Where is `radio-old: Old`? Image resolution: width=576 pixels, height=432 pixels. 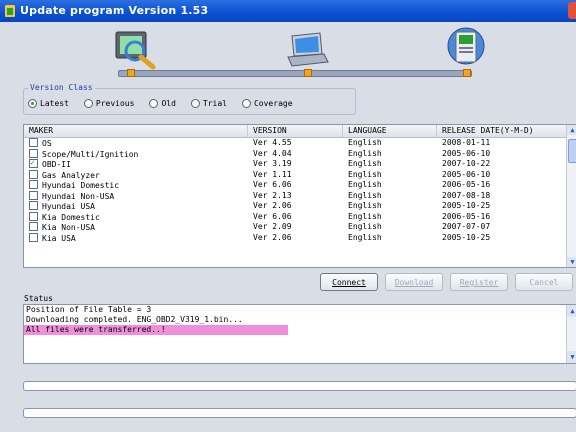
radio-old: Old is located at coordinates (162, 103).